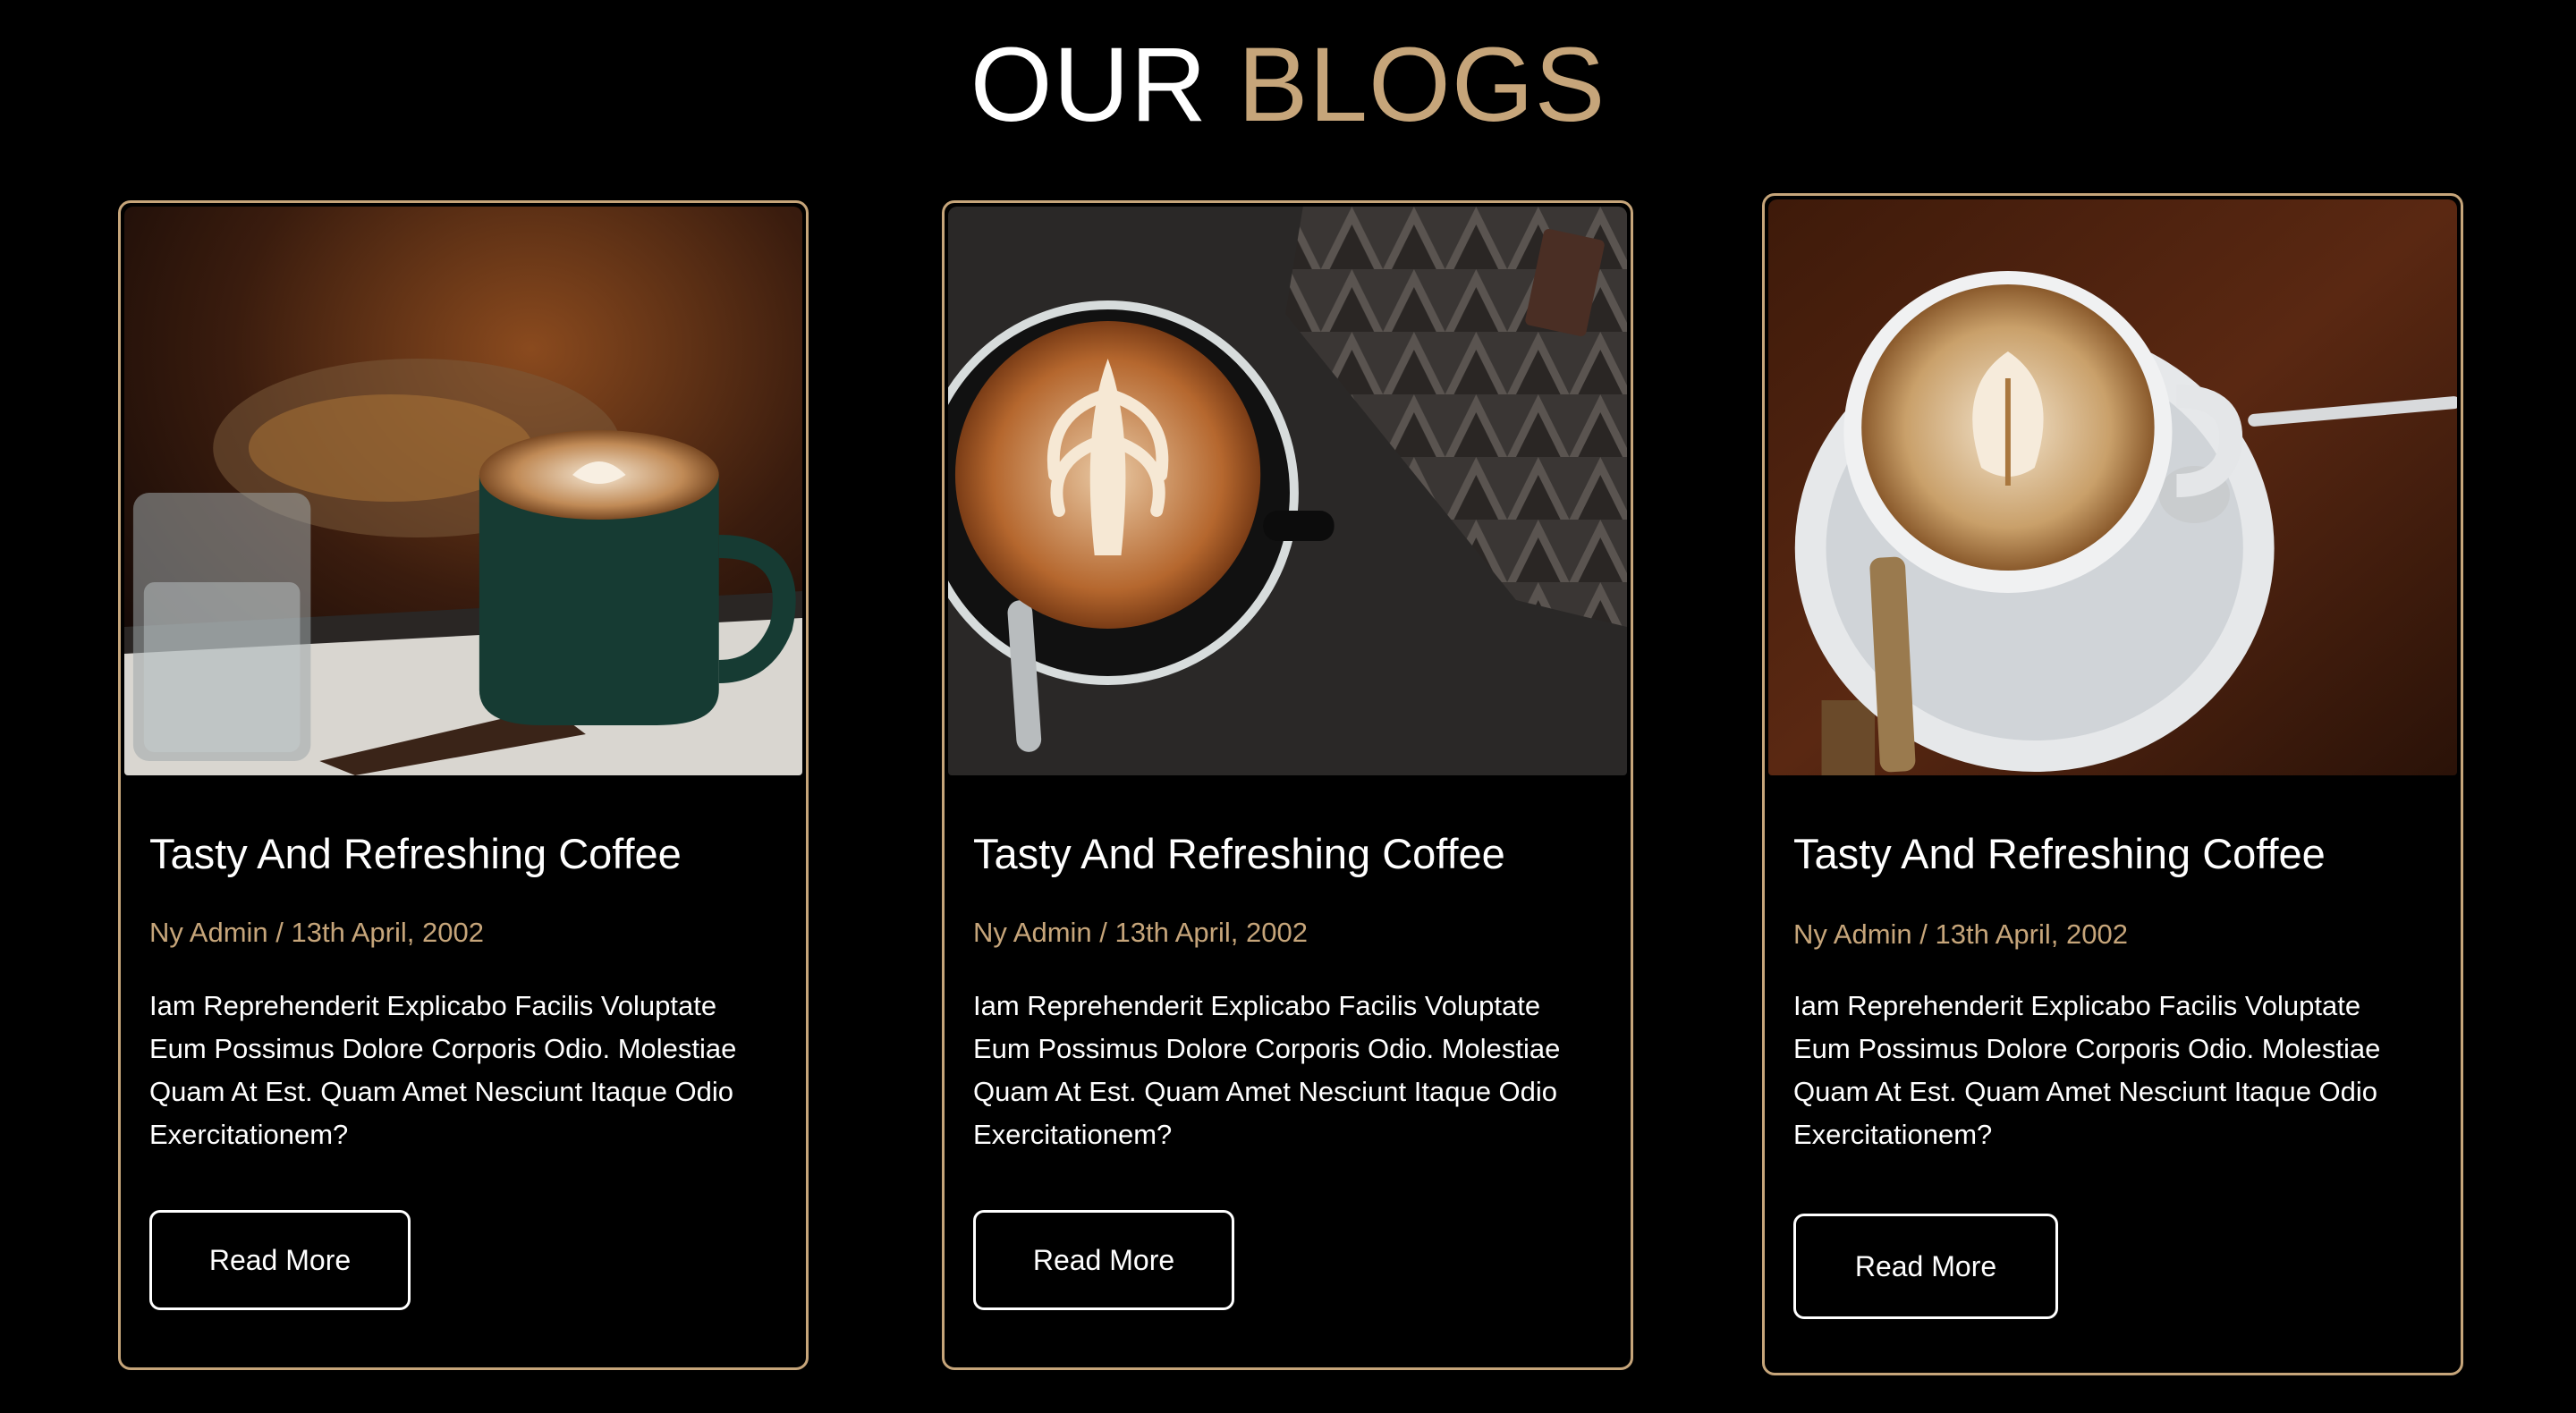  What do you see at coordinates (1287, 491) in the screenshot?
I see `blog-image-latte-art` at bounding box center [1287, 491].